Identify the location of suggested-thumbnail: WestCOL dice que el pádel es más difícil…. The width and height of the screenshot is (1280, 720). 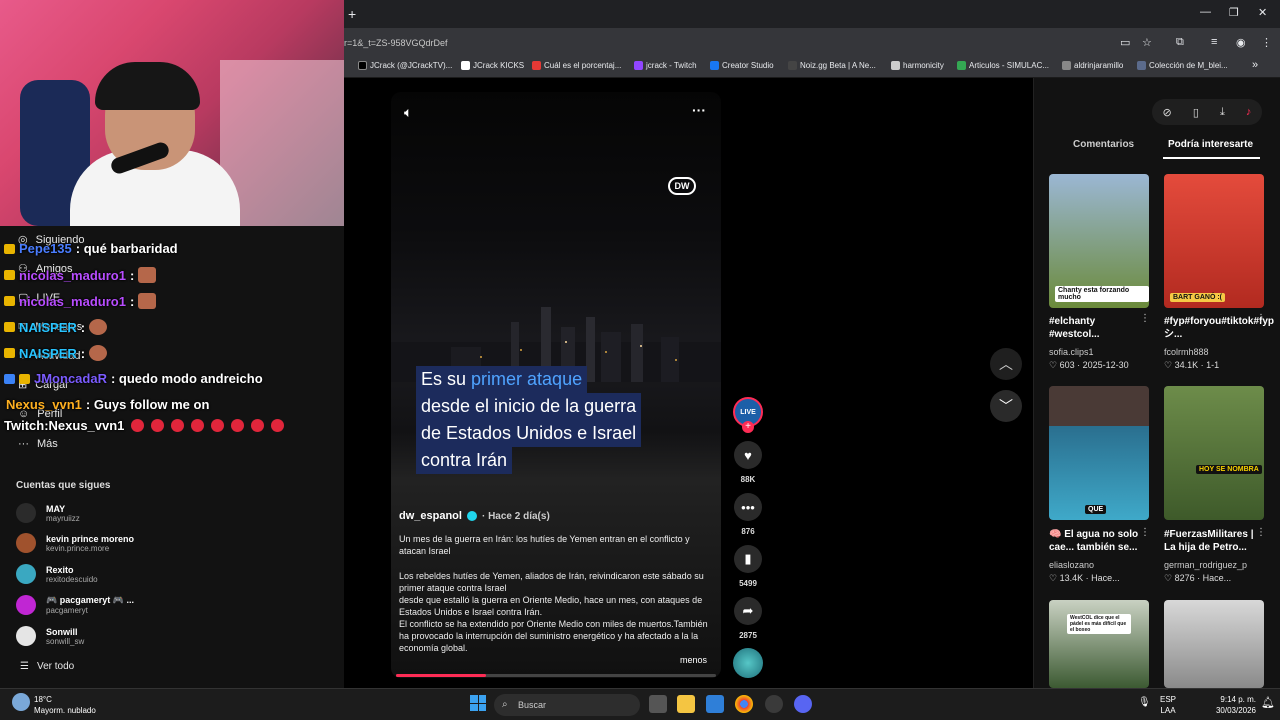
(1099, 644).